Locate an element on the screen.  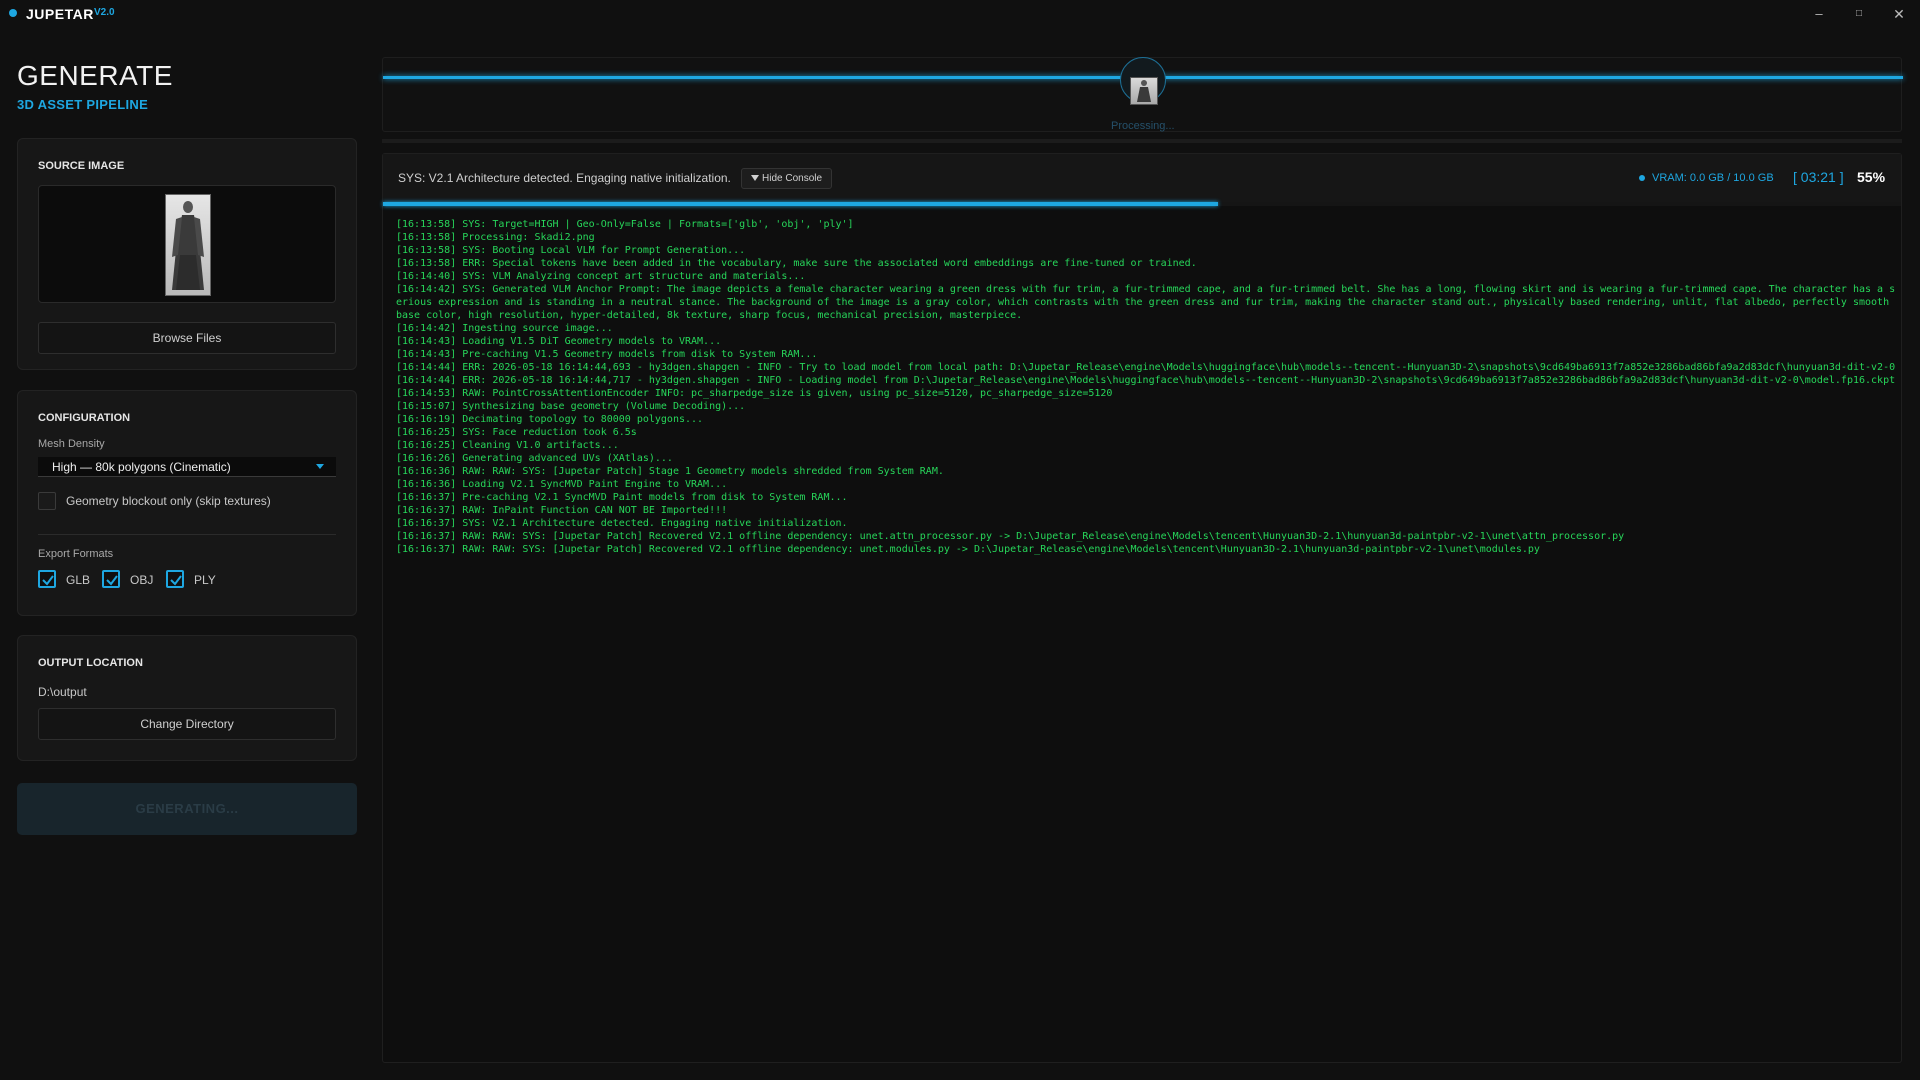
log-line: [16:13:58] Processing: Skadi2.png is located at coordinates (495, 237).